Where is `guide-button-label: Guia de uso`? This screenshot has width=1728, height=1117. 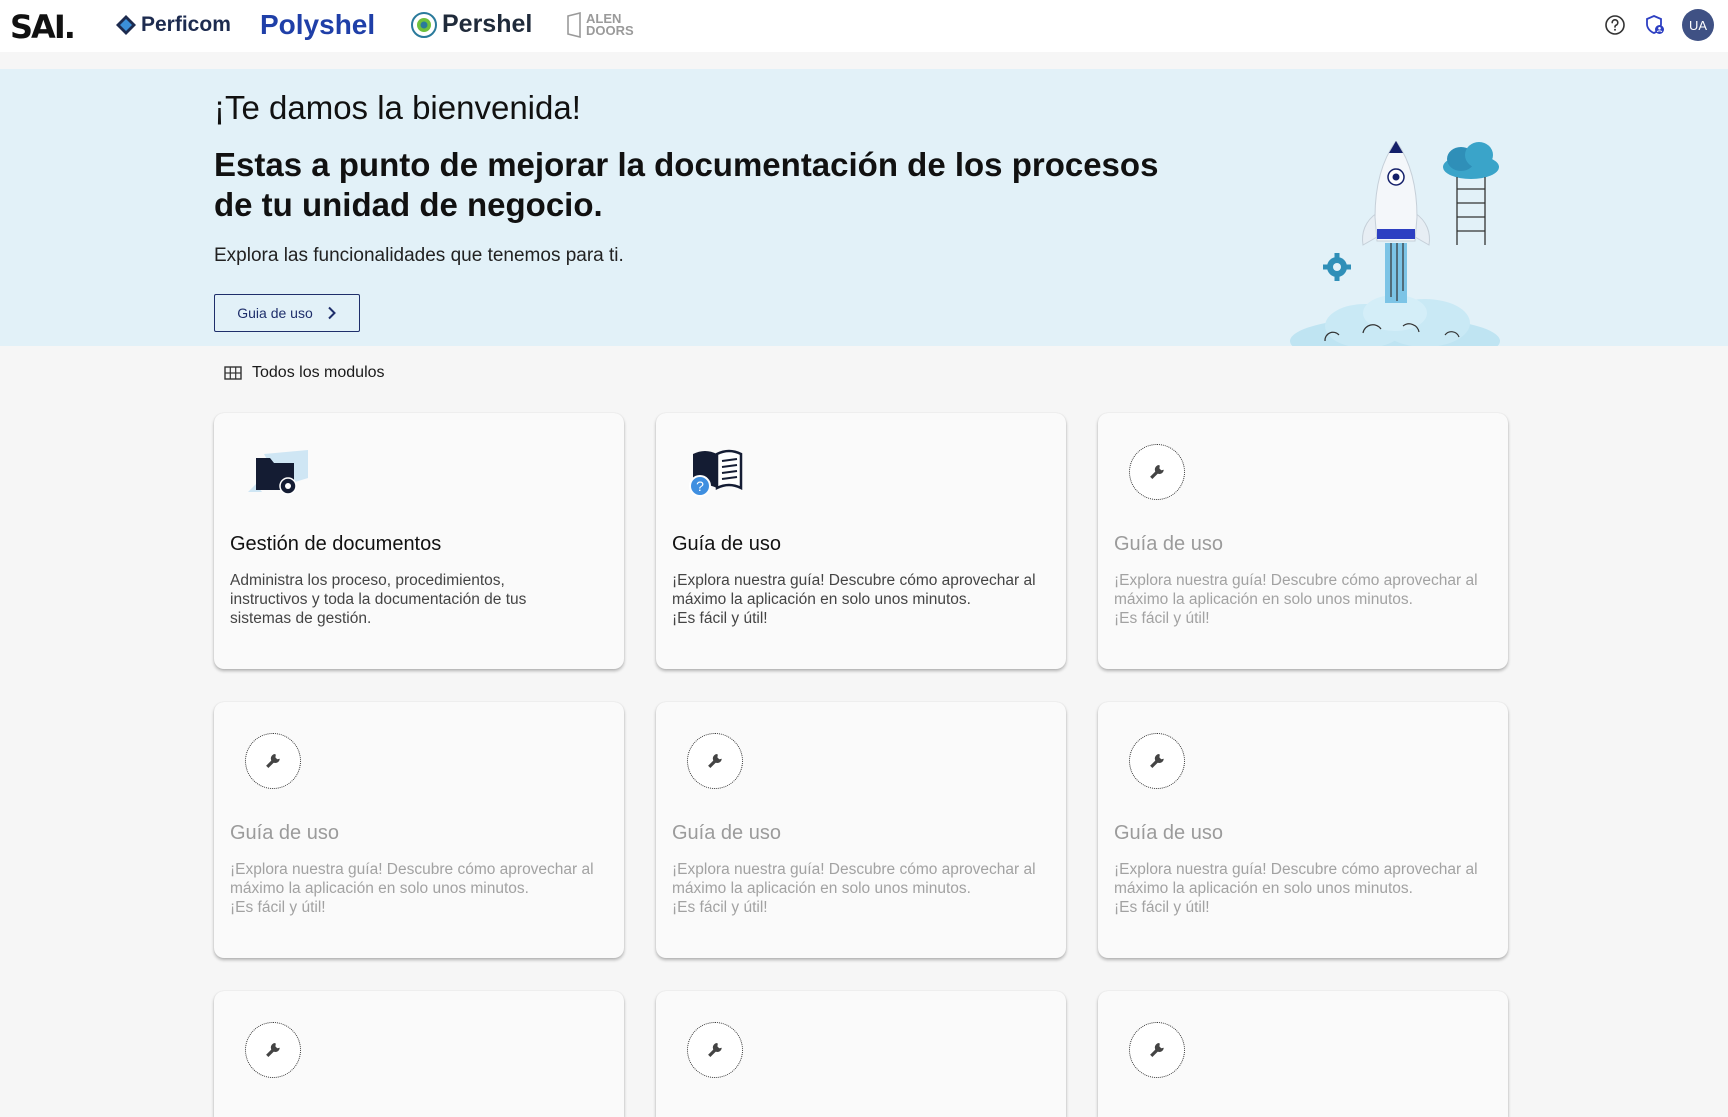 guide-button-label: Guia de uso is located at coordinates (275, 313).